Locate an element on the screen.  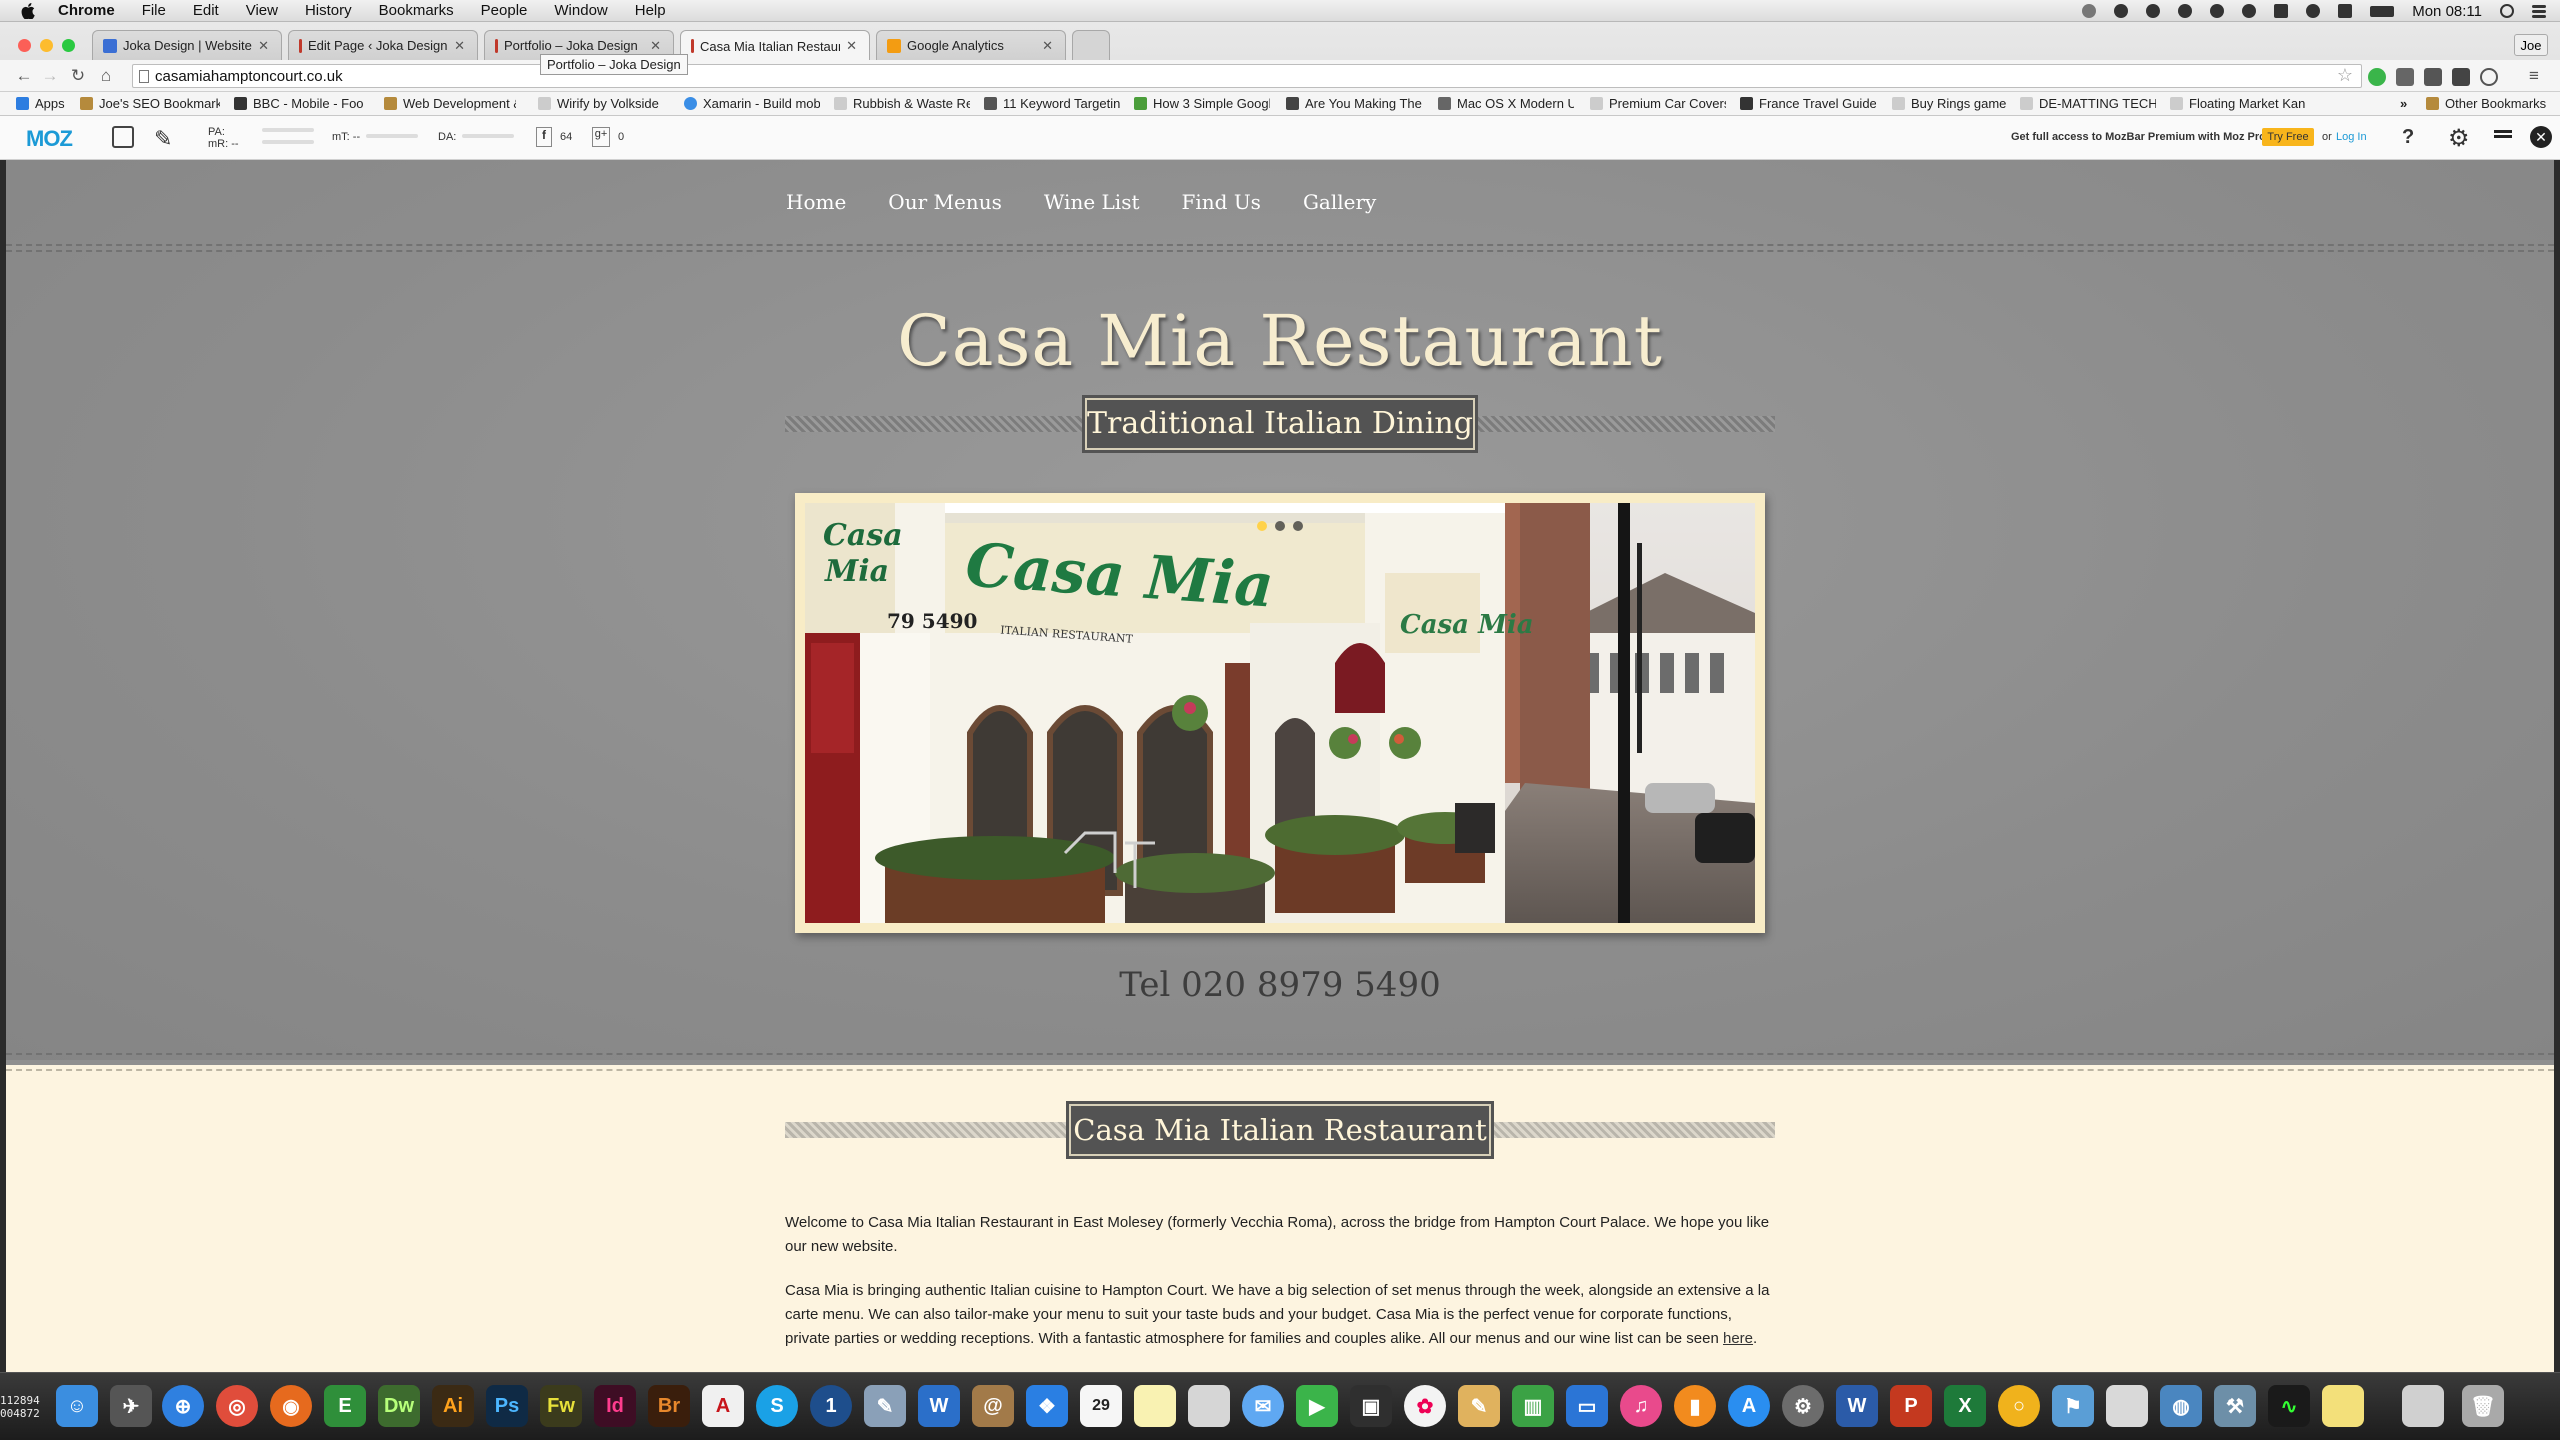
bridge-icon: Br is located at coordinates (669, 1406).